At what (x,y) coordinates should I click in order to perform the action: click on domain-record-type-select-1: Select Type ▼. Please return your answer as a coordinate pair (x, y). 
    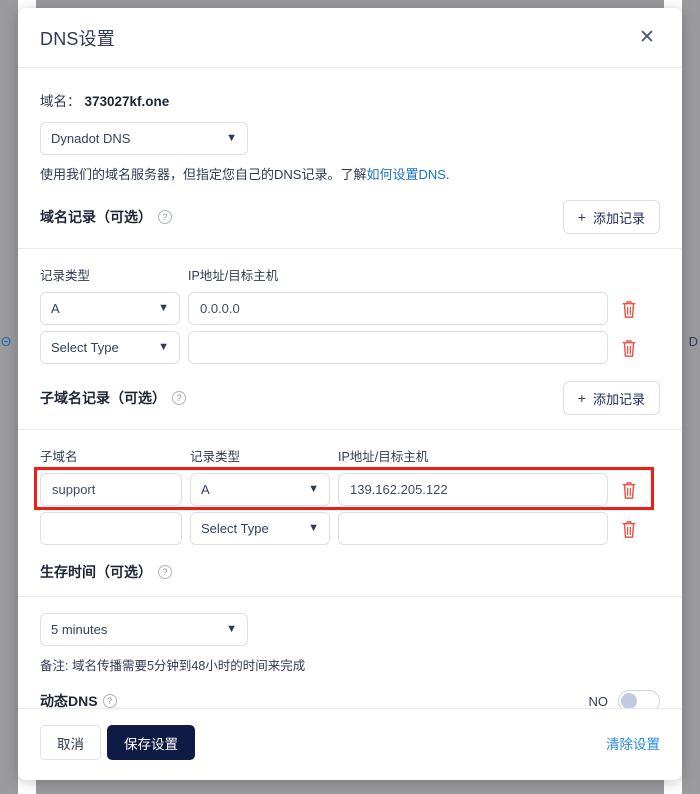
    Looking at the image, I should click on (110, 347).